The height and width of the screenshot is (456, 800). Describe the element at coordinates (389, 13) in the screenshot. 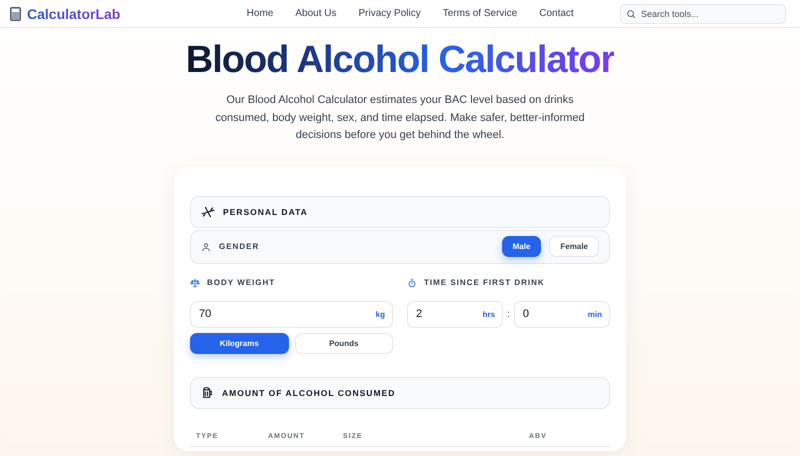

I see `nav-link: Privacy Policy` at that location.